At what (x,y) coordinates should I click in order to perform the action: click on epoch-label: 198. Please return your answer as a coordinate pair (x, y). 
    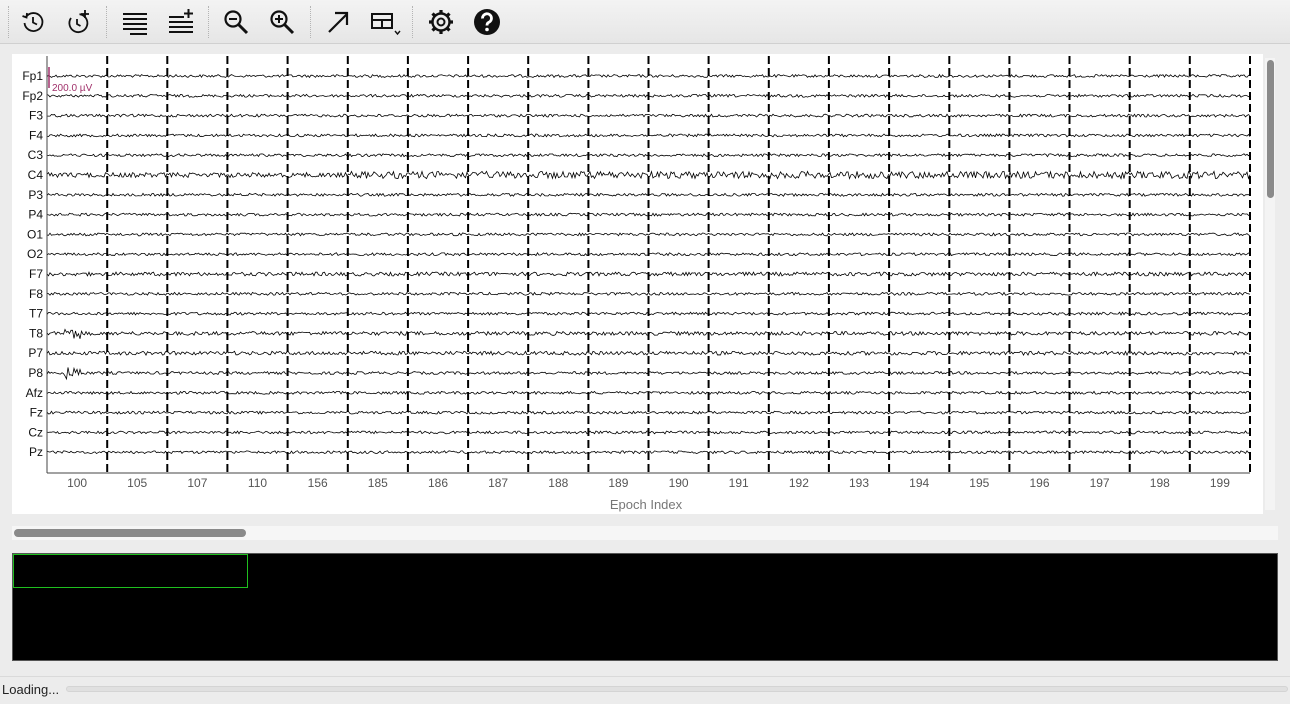
    Looking at the image, I should click on (1160, 483).